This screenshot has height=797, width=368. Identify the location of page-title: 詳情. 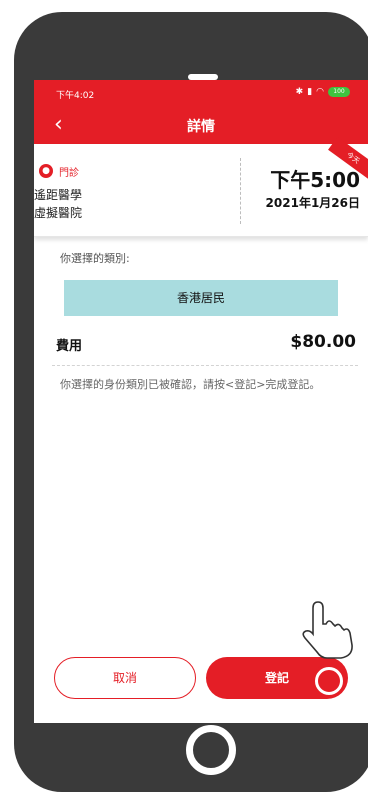
(201, 127).